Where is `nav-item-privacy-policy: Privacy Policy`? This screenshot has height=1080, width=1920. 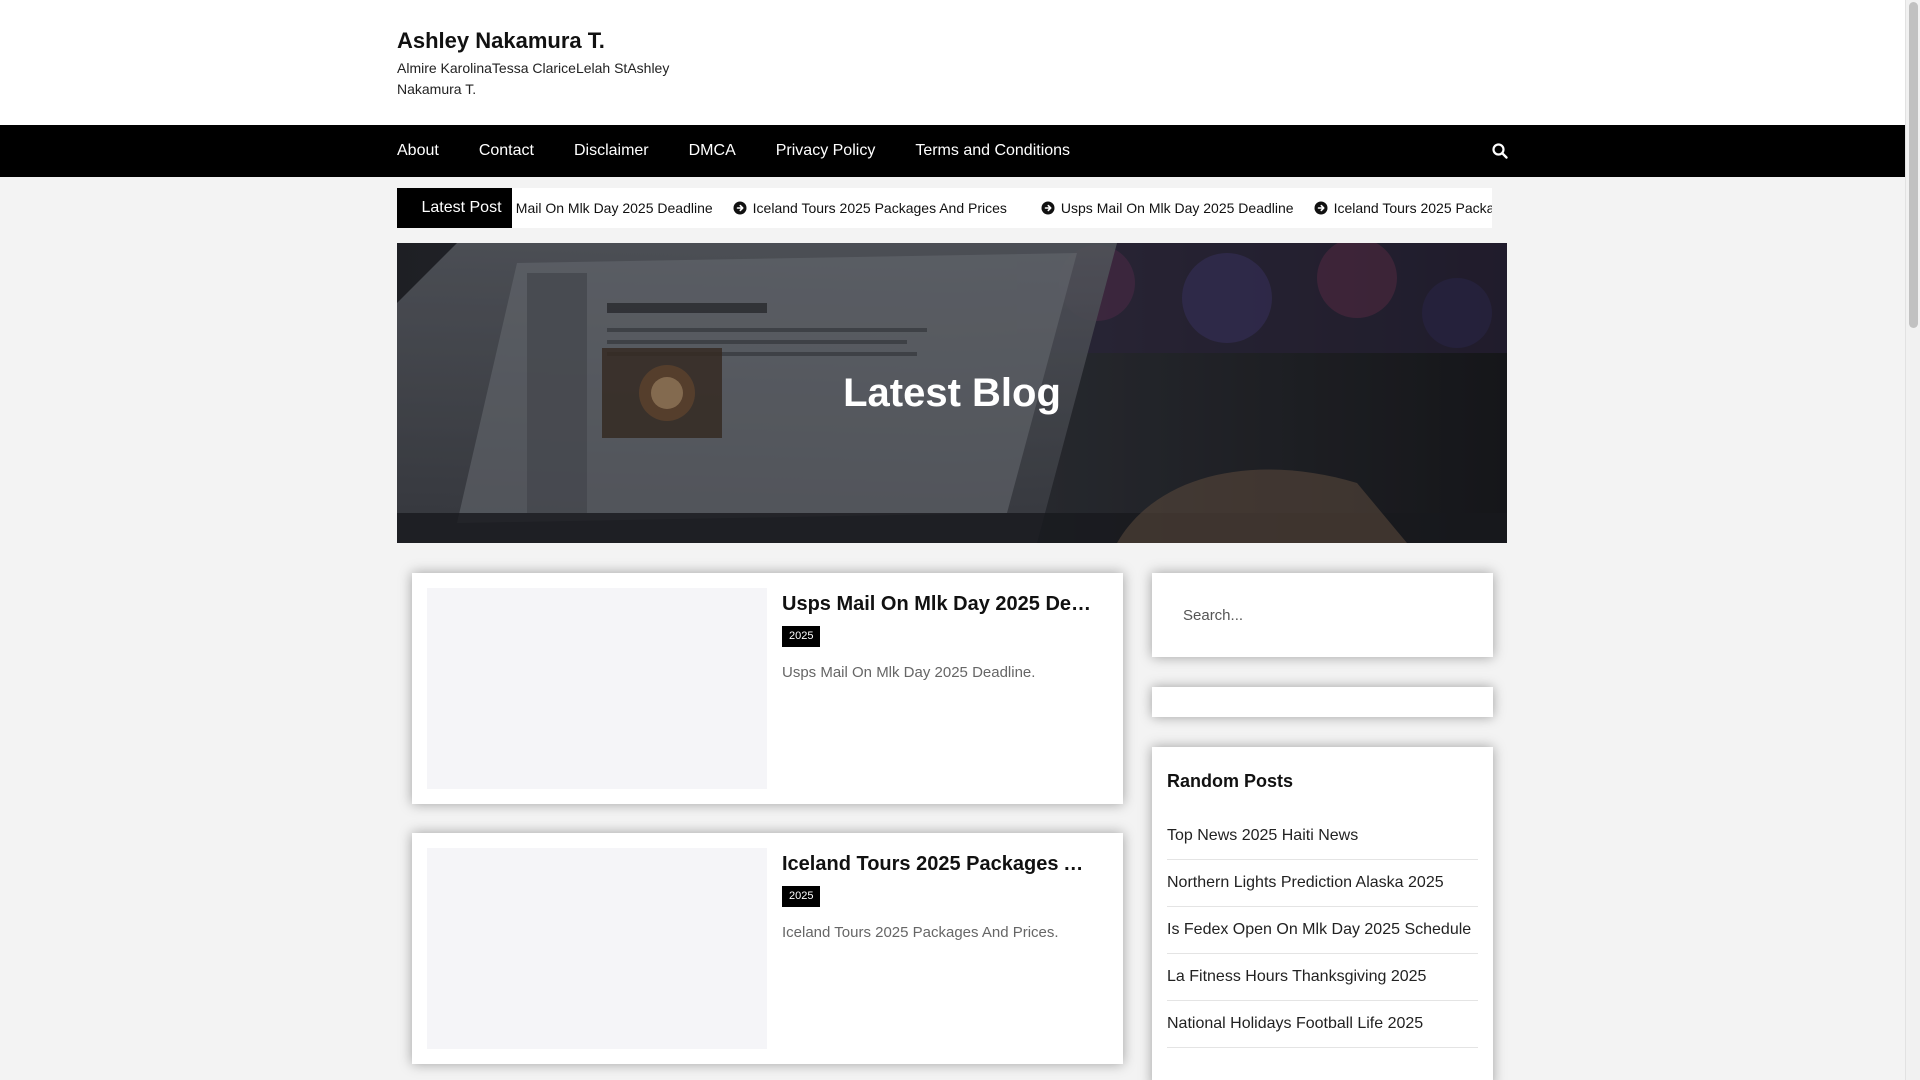
nav-item-privacy-policy: Privacy Policy is located at coordinates (826, 151).